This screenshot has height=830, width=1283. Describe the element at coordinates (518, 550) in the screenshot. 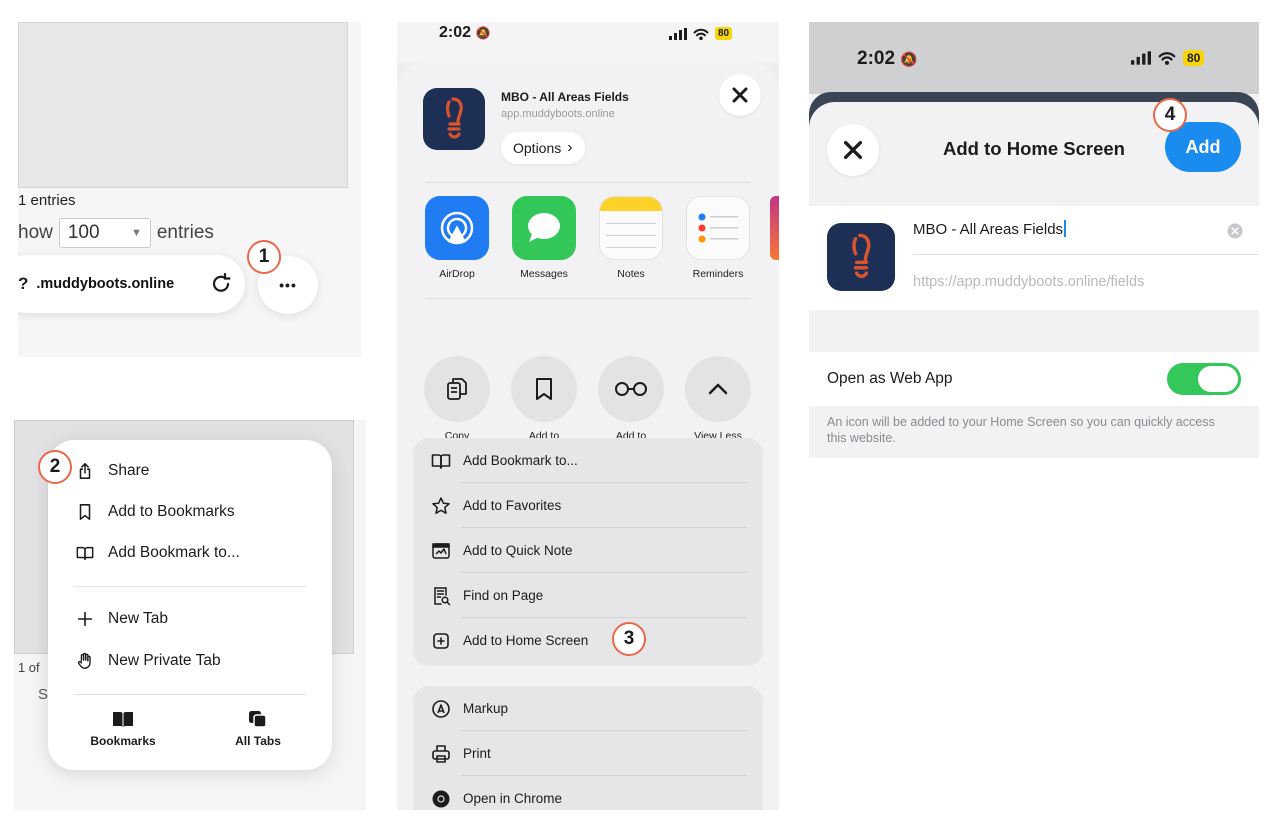

I see `action-row-label: Add to Quick Note` at that location.